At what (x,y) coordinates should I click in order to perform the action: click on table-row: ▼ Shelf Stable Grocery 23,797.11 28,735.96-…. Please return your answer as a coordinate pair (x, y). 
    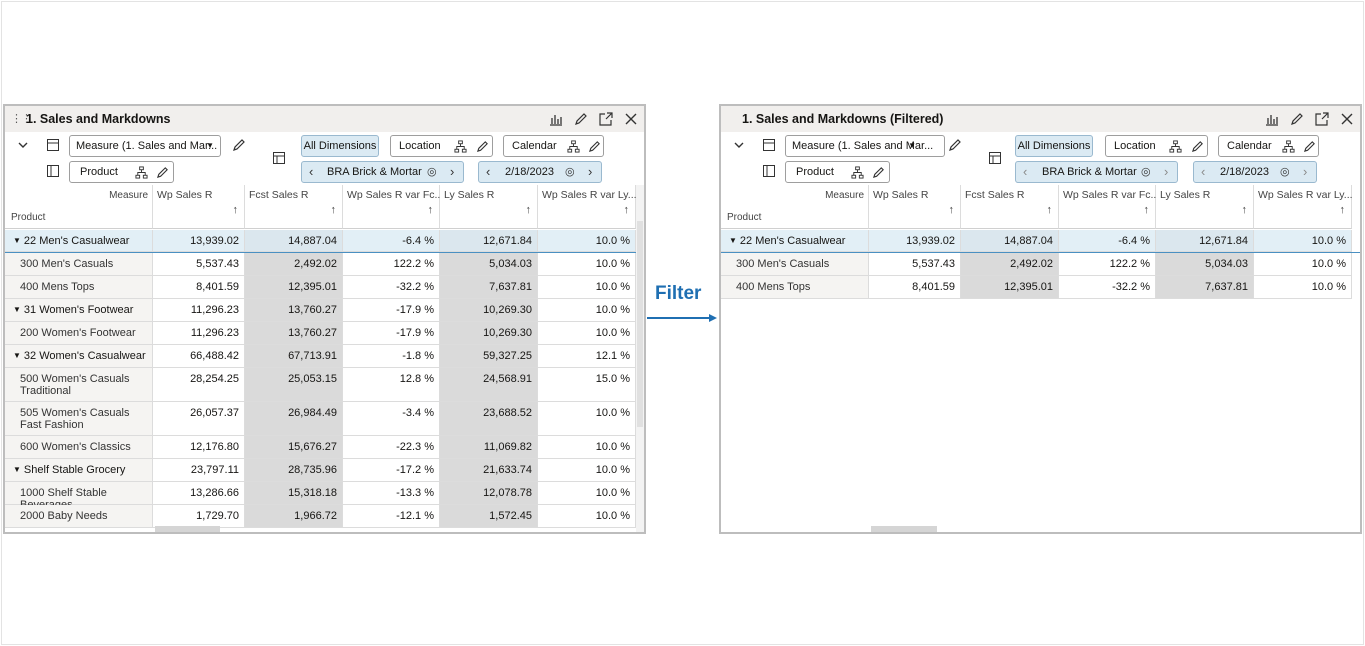
    Looking at the image, I should click on (324, 470).